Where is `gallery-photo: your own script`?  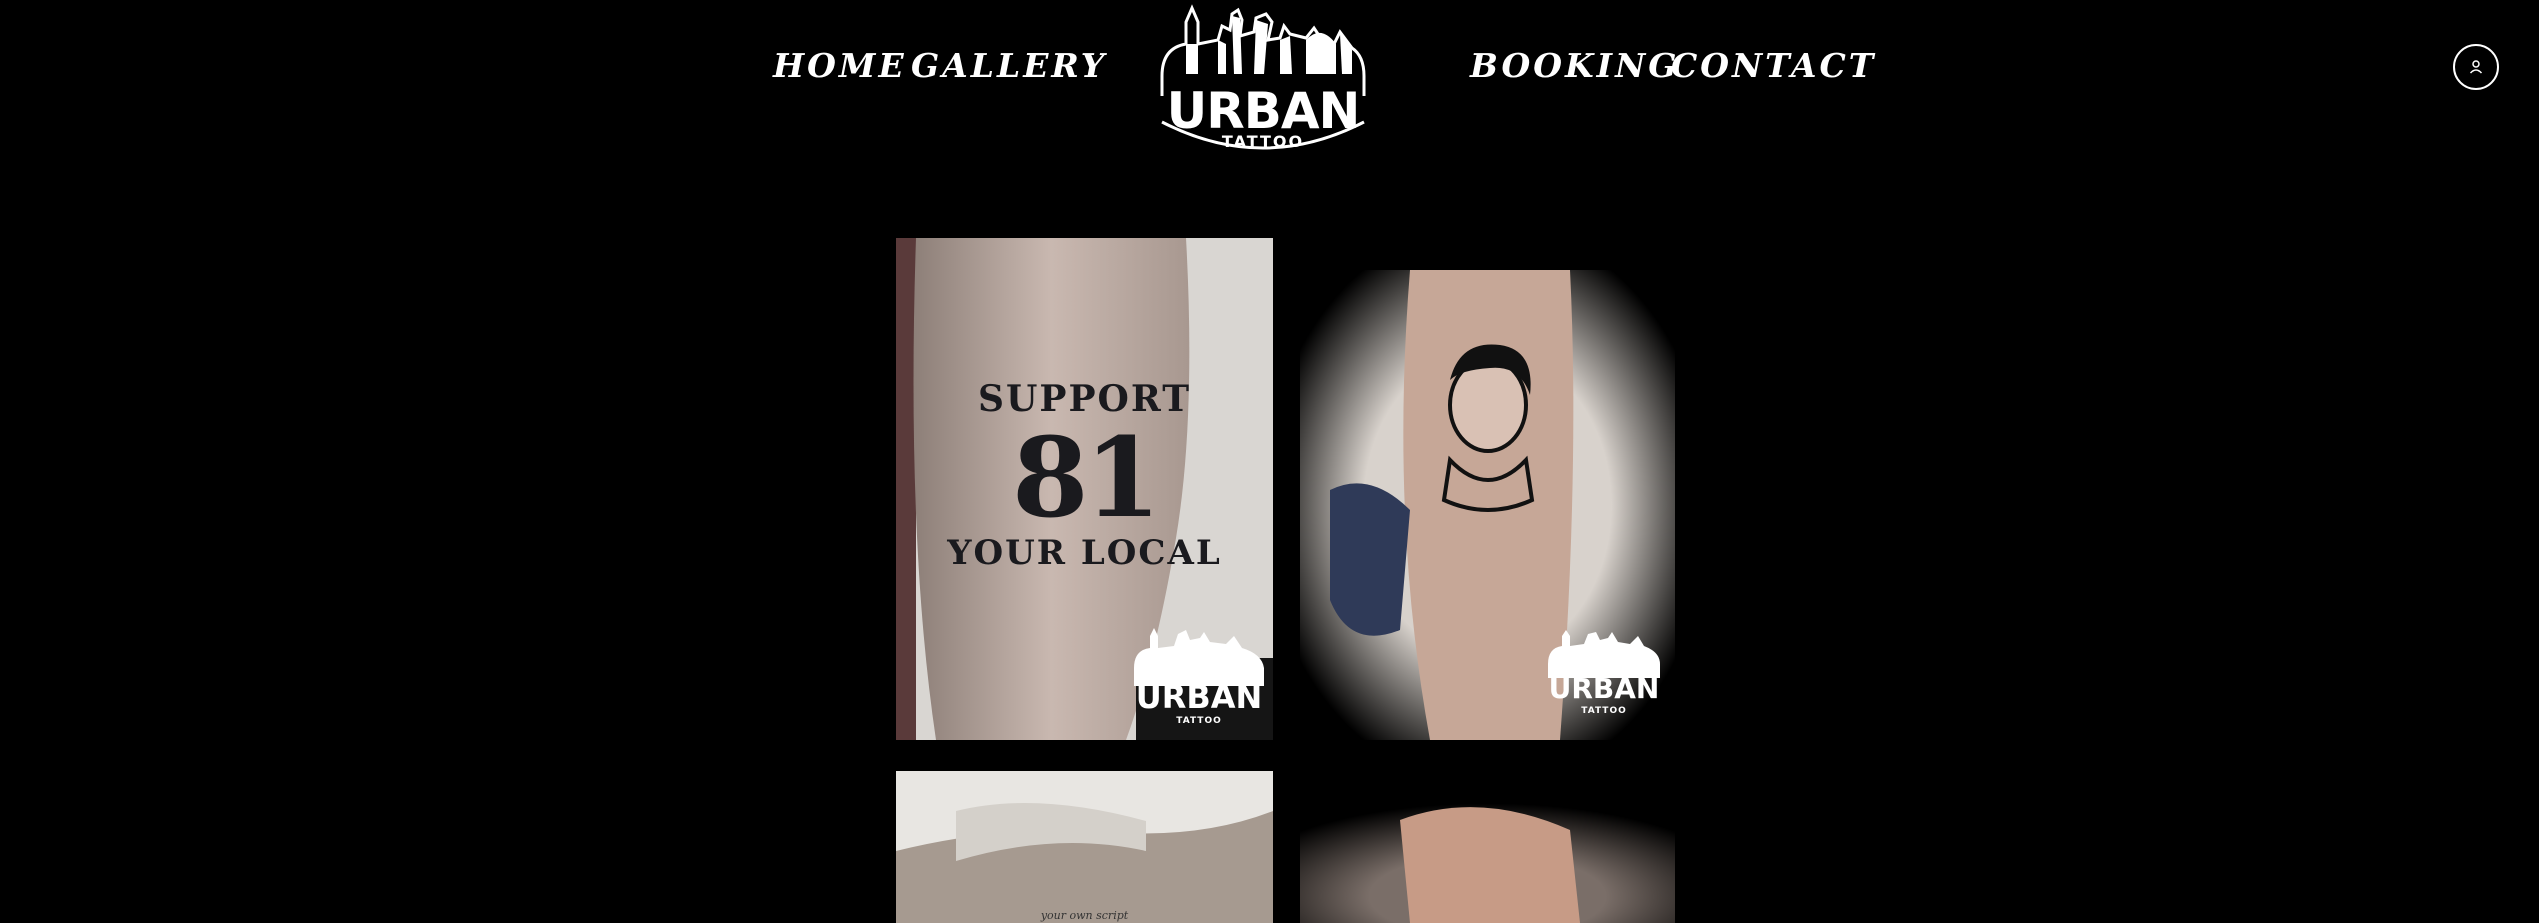
gallery-photo: your own script is located at coordinates (1084, 847).